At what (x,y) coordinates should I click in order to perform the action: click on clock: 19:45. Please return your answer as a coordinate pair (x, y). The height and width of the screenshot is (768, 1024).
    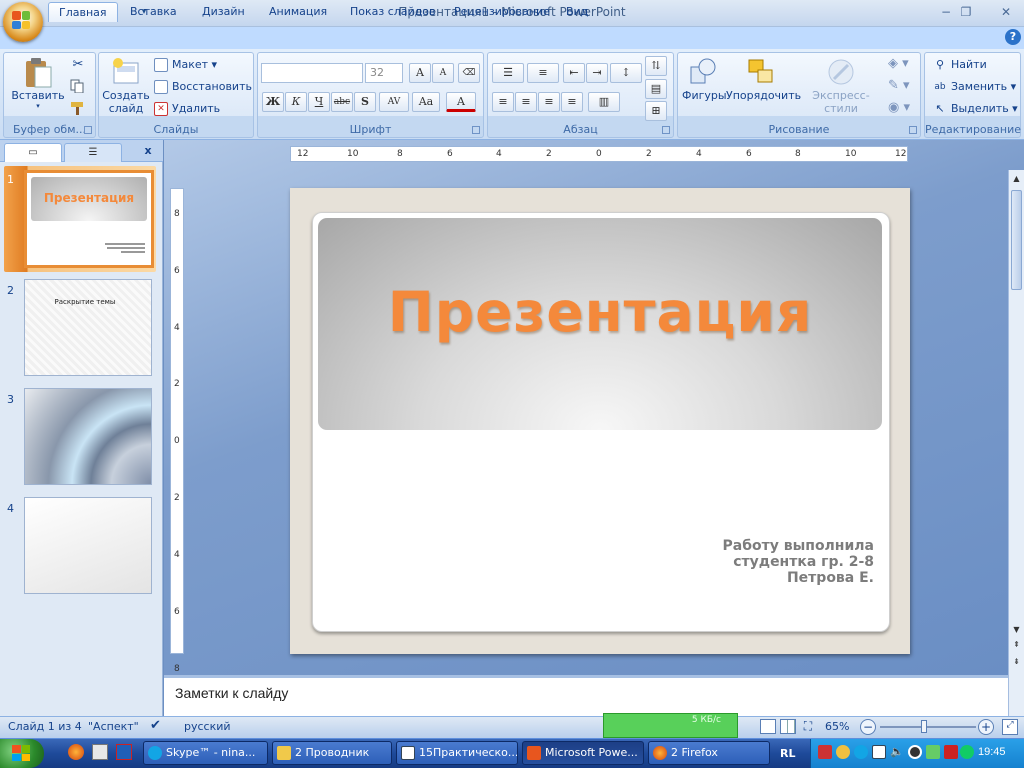
    Looking at the image, I should click on (992, 752).